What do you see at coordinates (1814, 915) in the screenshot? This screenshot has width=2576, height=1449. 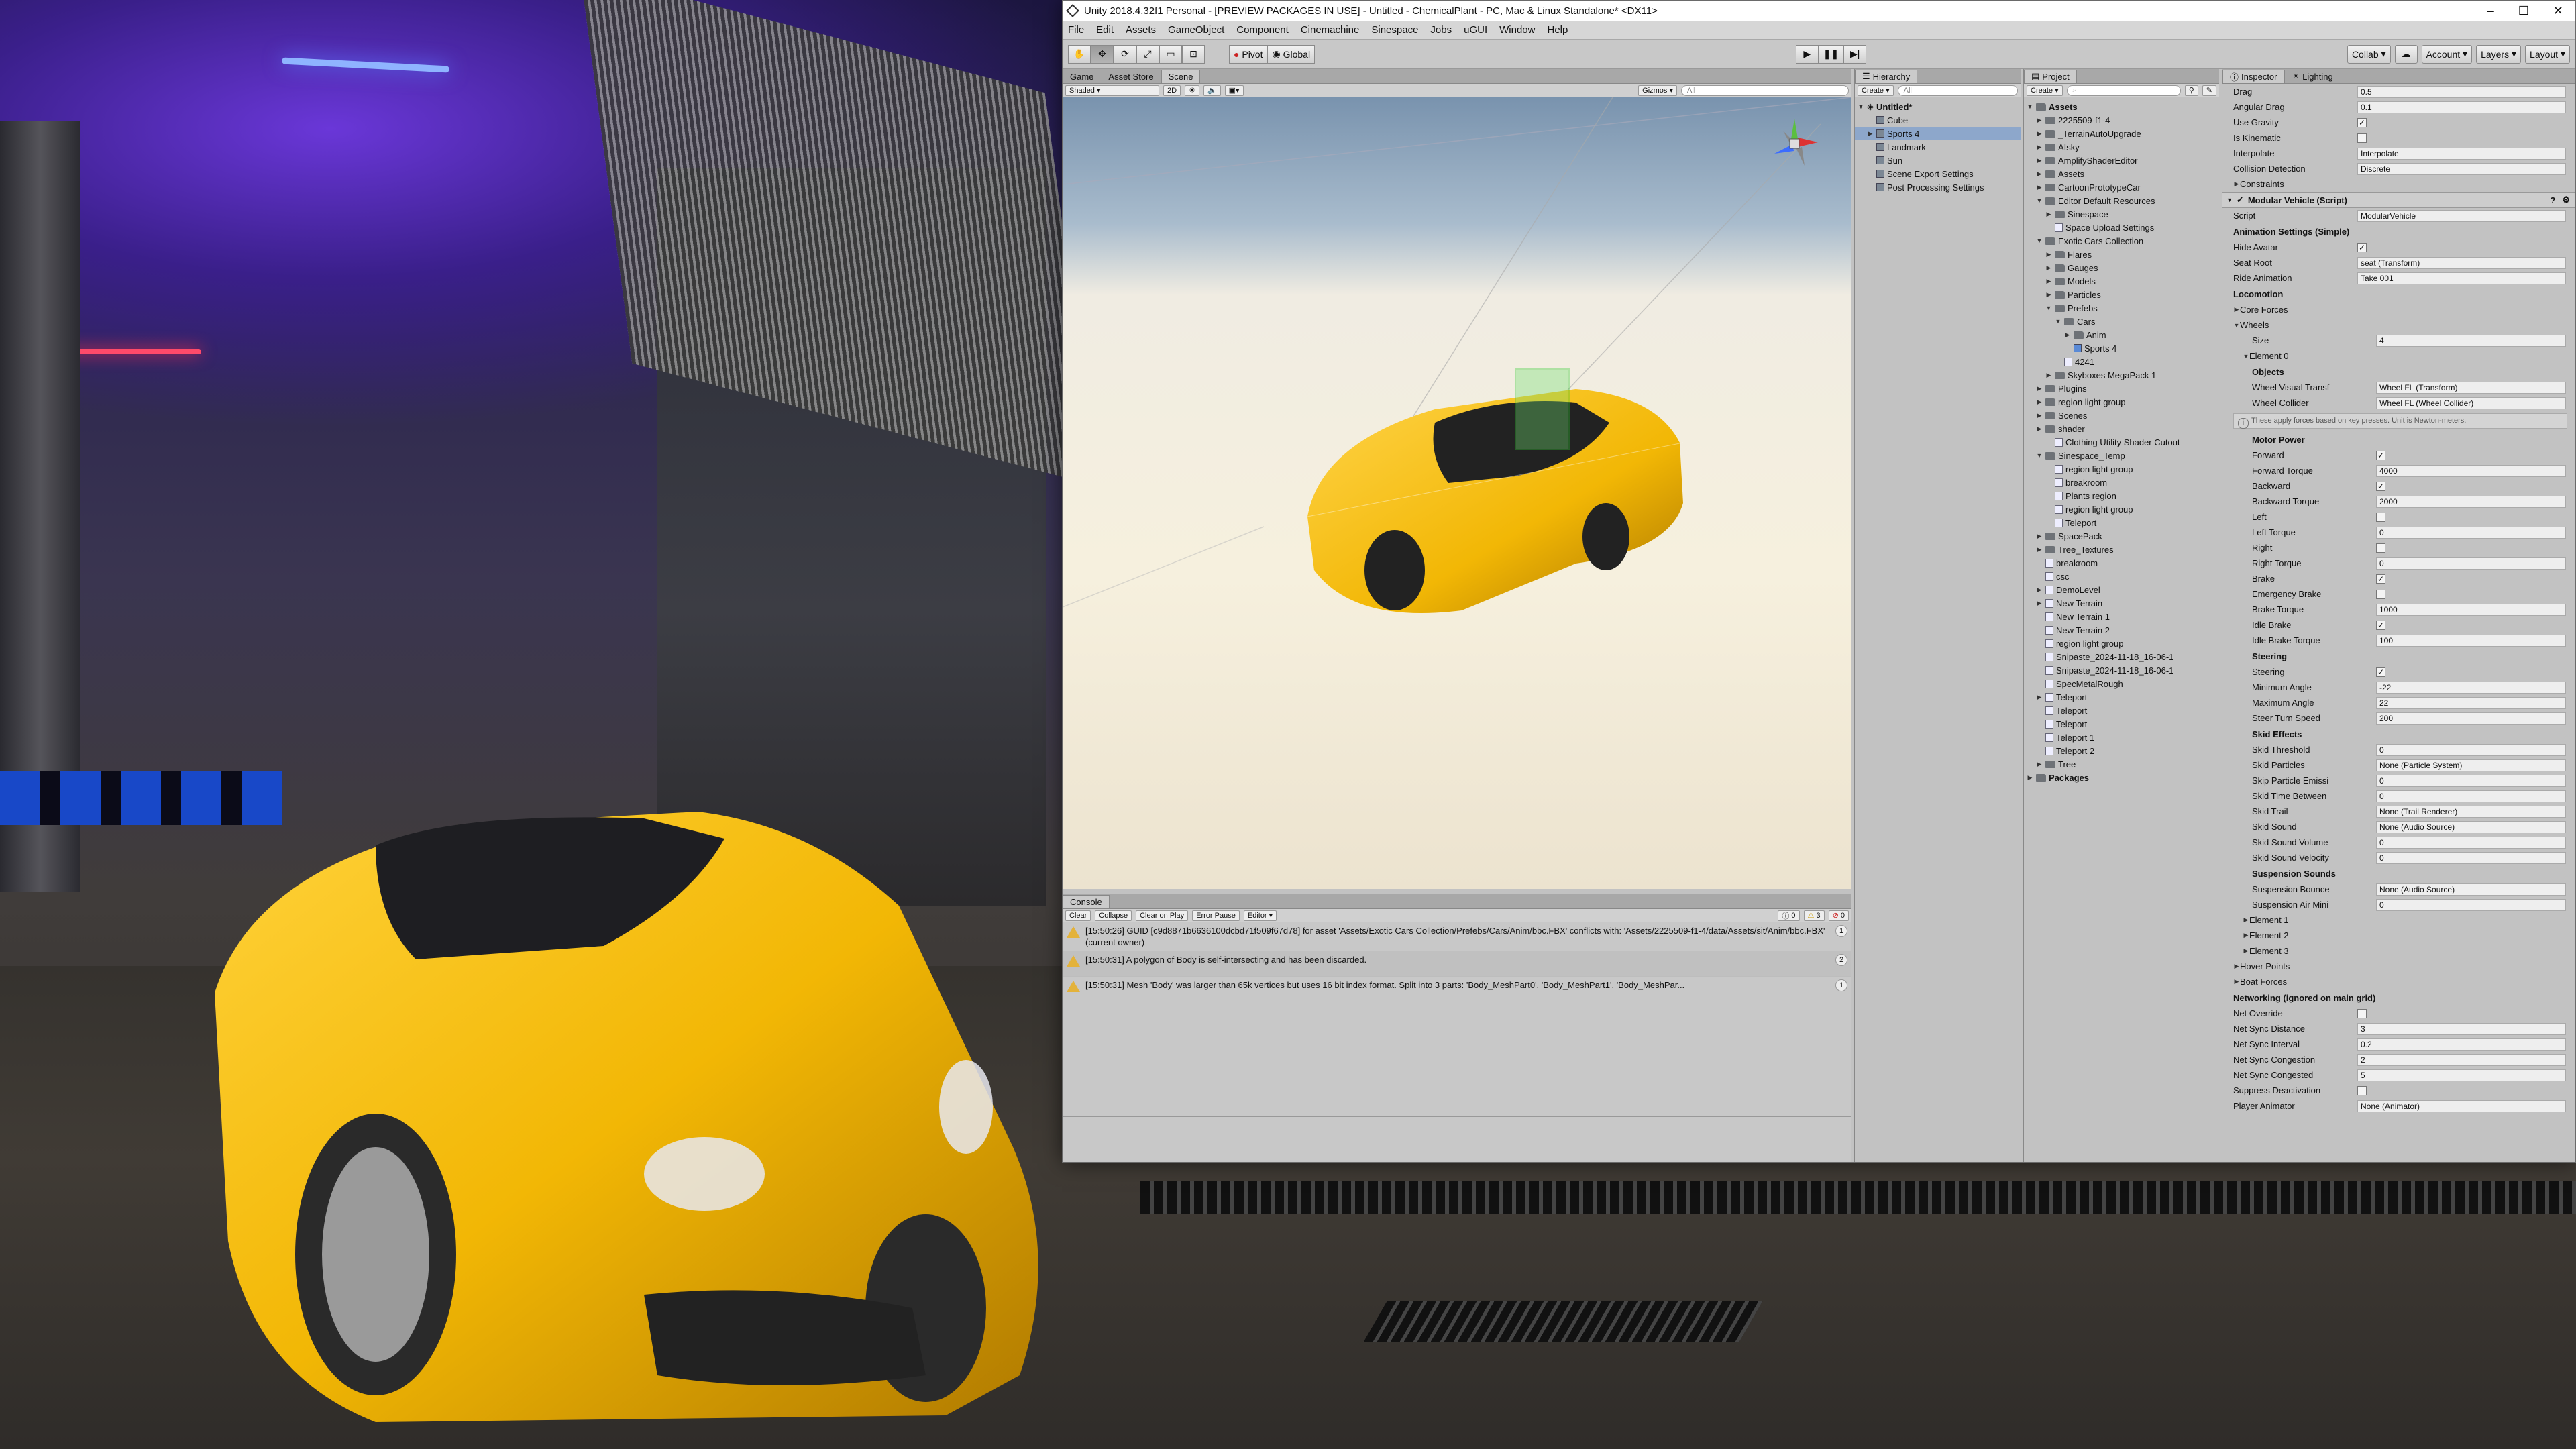 I see `console-warn-filter: ⚠ 3` at bounding box center [1814, 915].